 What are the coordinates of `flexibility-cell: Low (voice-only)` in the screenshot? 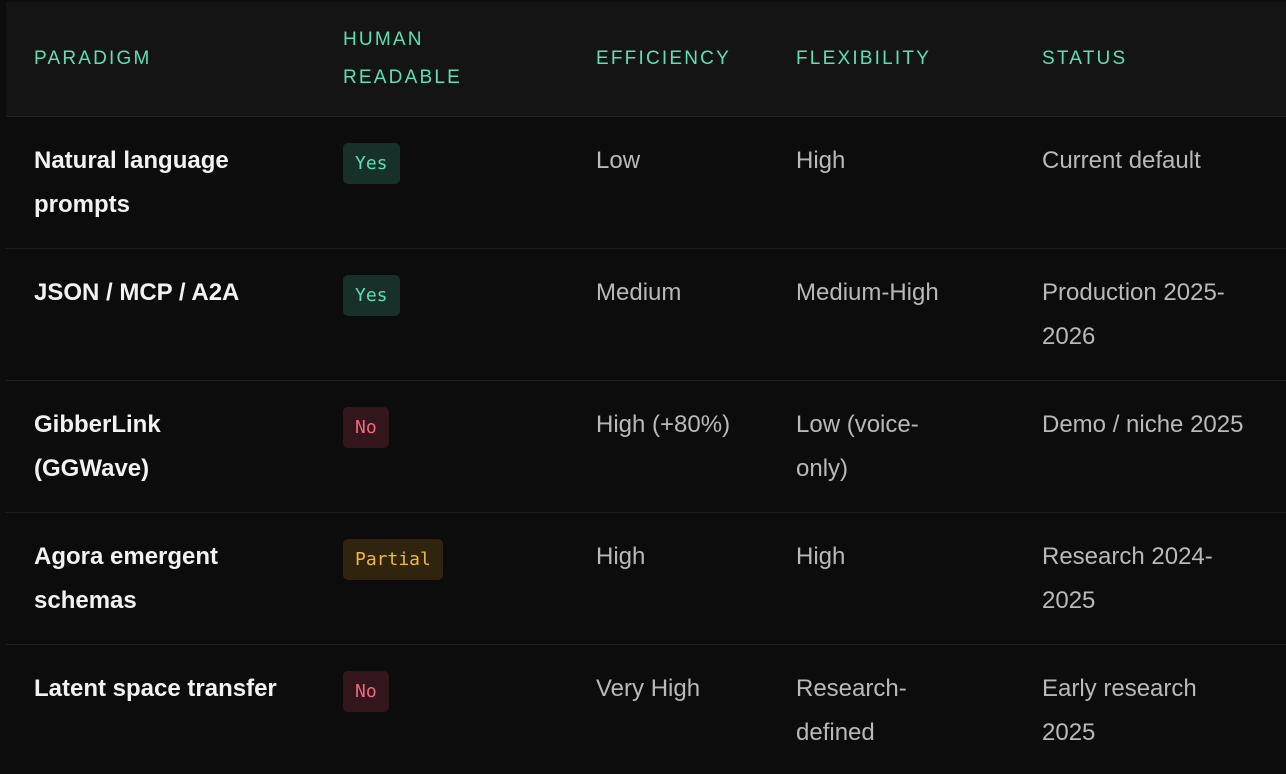 It's located at (857, 446).